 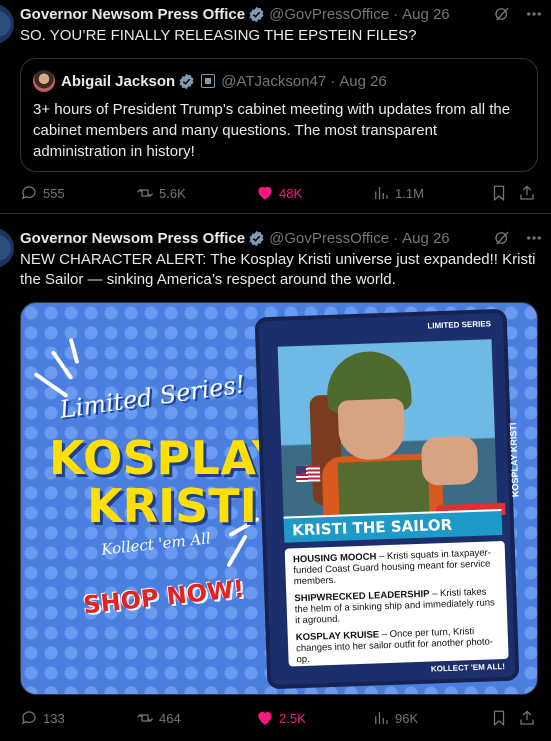 I want to click on reply-button: 555, so click(x=42, y=193).